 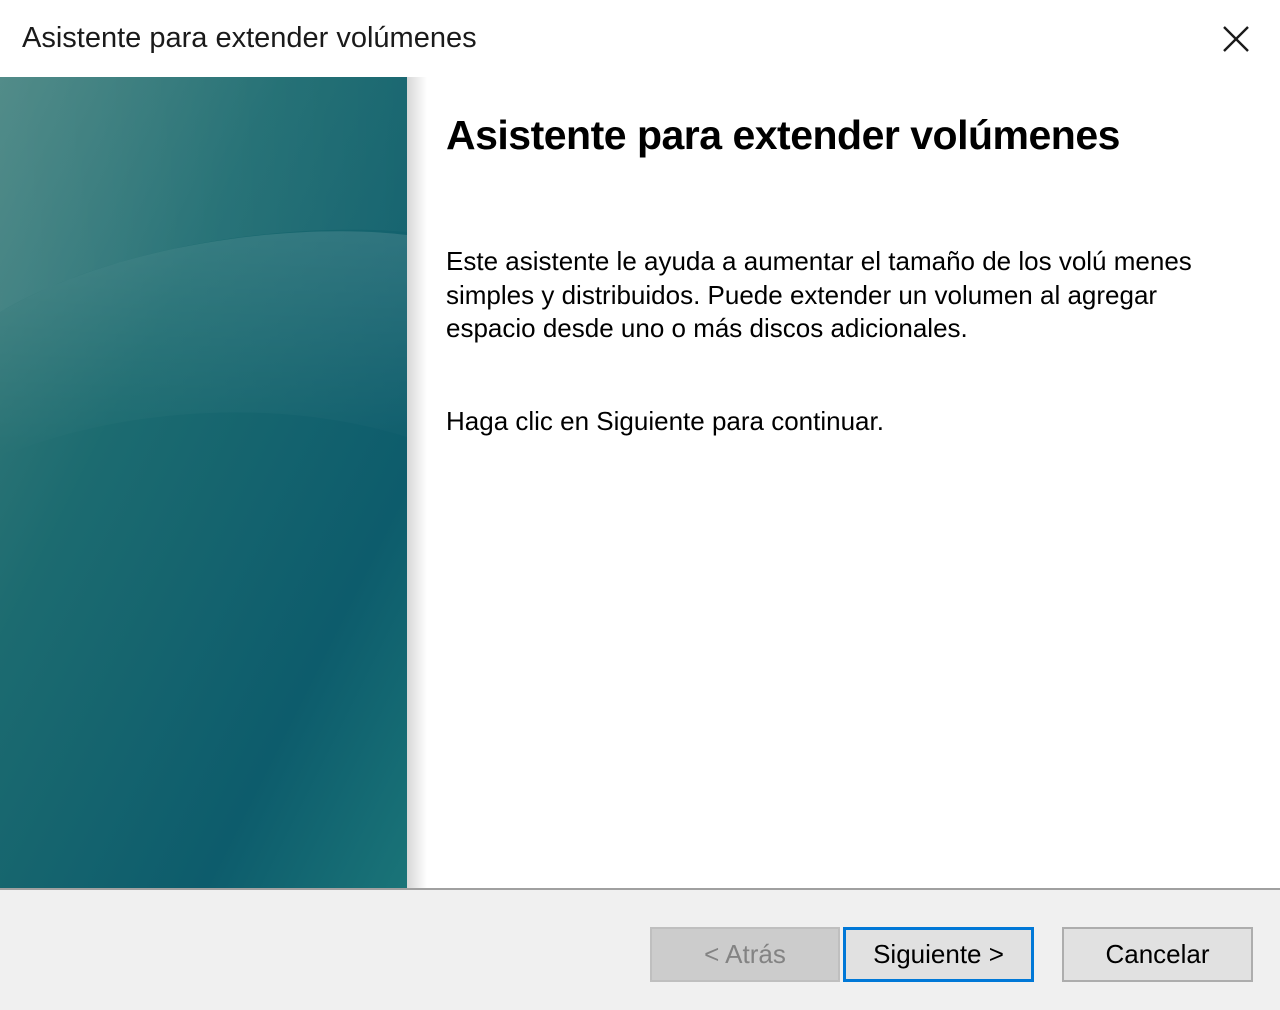 What do you see at coordinates (249, 38) in the screenshot?
I see `window-title: Asistente para extender volúmenes` at bounding box center [249, 38].